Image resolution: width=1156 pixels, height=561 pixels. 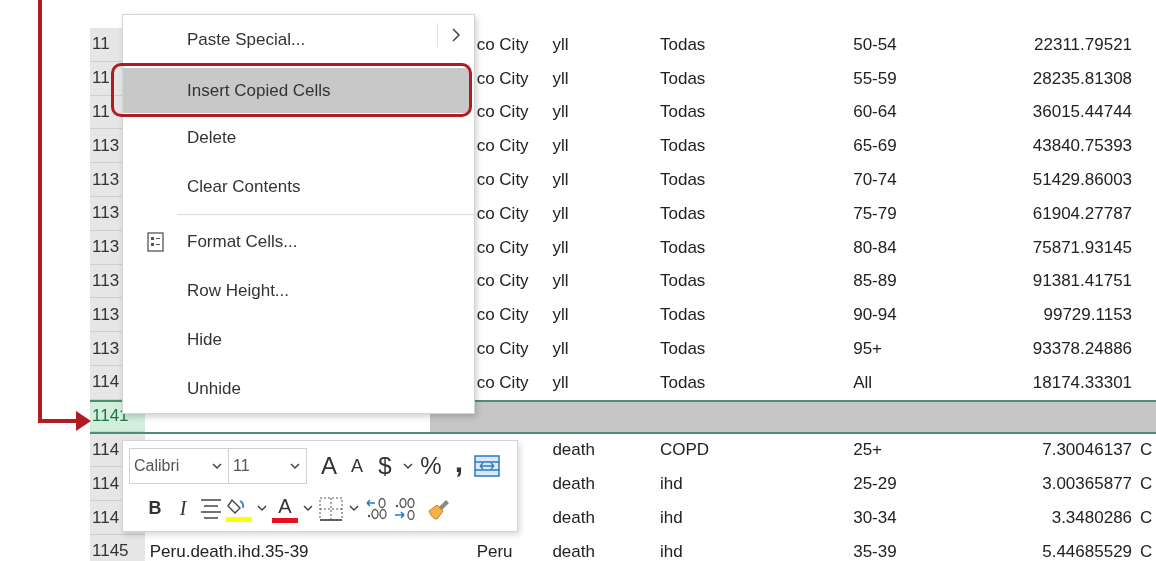 What do you see at coordinates (875, 247) in the screenshot?
I see `table-cell: 80-84` at bounding box center [875, 247].